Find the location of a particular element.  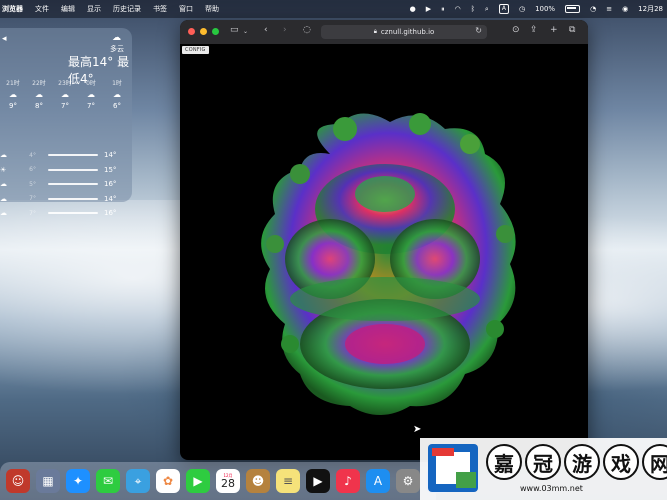

hour-item: 0时 ☁ 7° is located at coordinates (91, 94).